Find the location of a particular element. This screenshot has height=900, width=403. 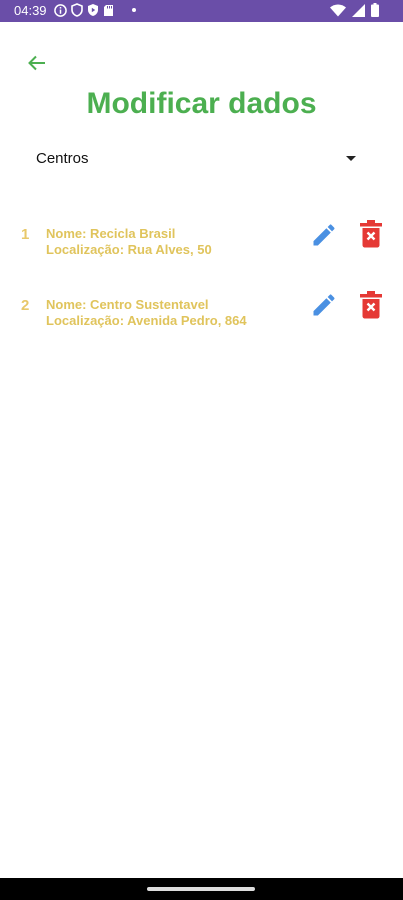

navigation-bar is located at coordinates (201, 889).